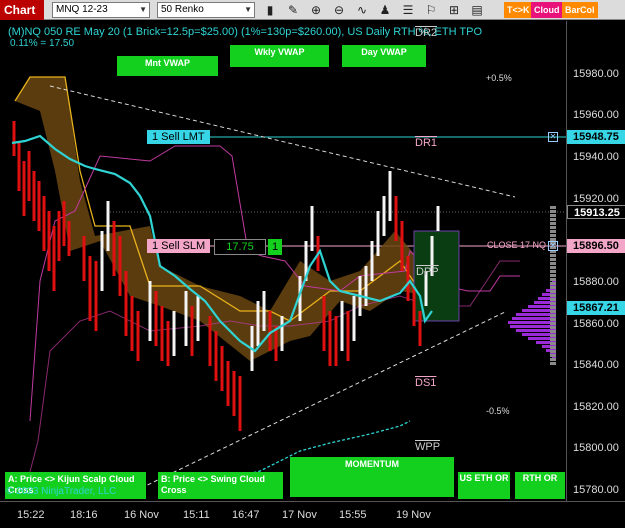 This screenshot has width=625, height=528. I want to click on tk-toggle-button: T<>K, so click(518, 10).